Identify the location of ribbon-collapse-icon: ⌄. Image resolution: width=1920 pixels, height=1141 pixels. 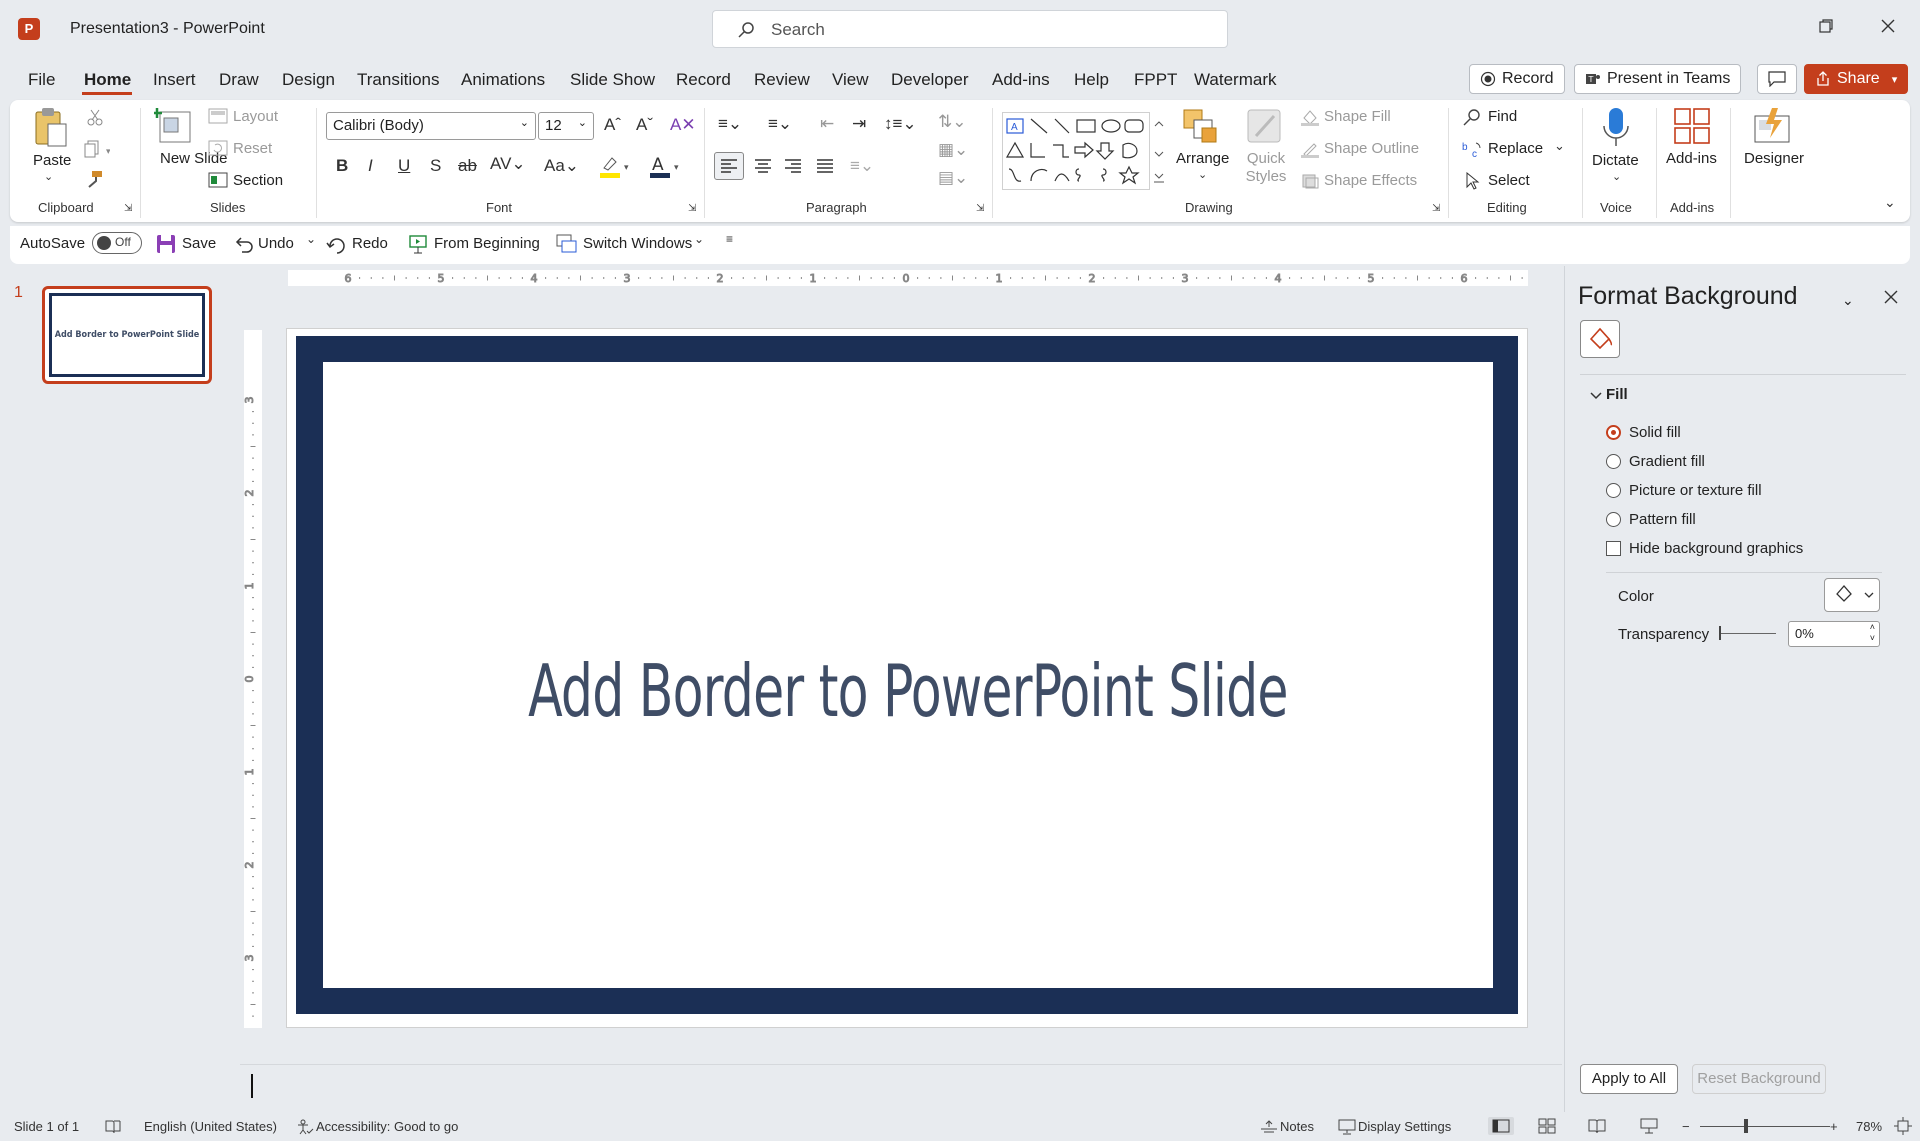
(1890, 202).